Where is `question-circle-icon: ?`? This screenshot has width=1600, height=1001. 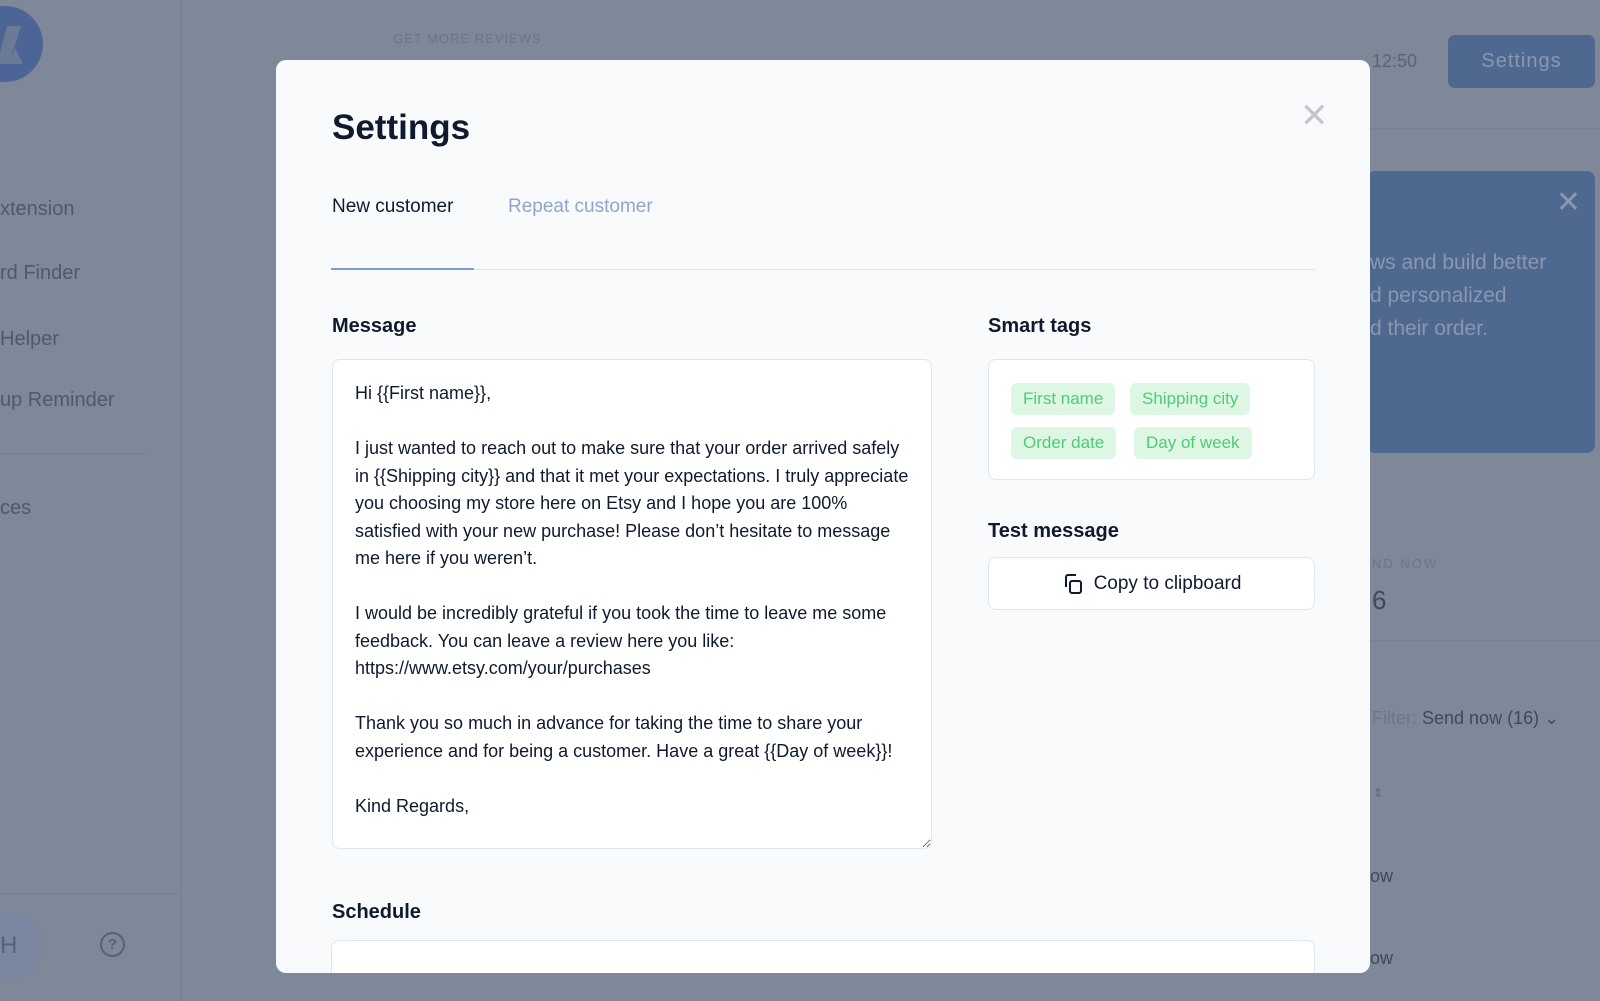
question-circle-icon: ? is located at coordinates (112, 944).